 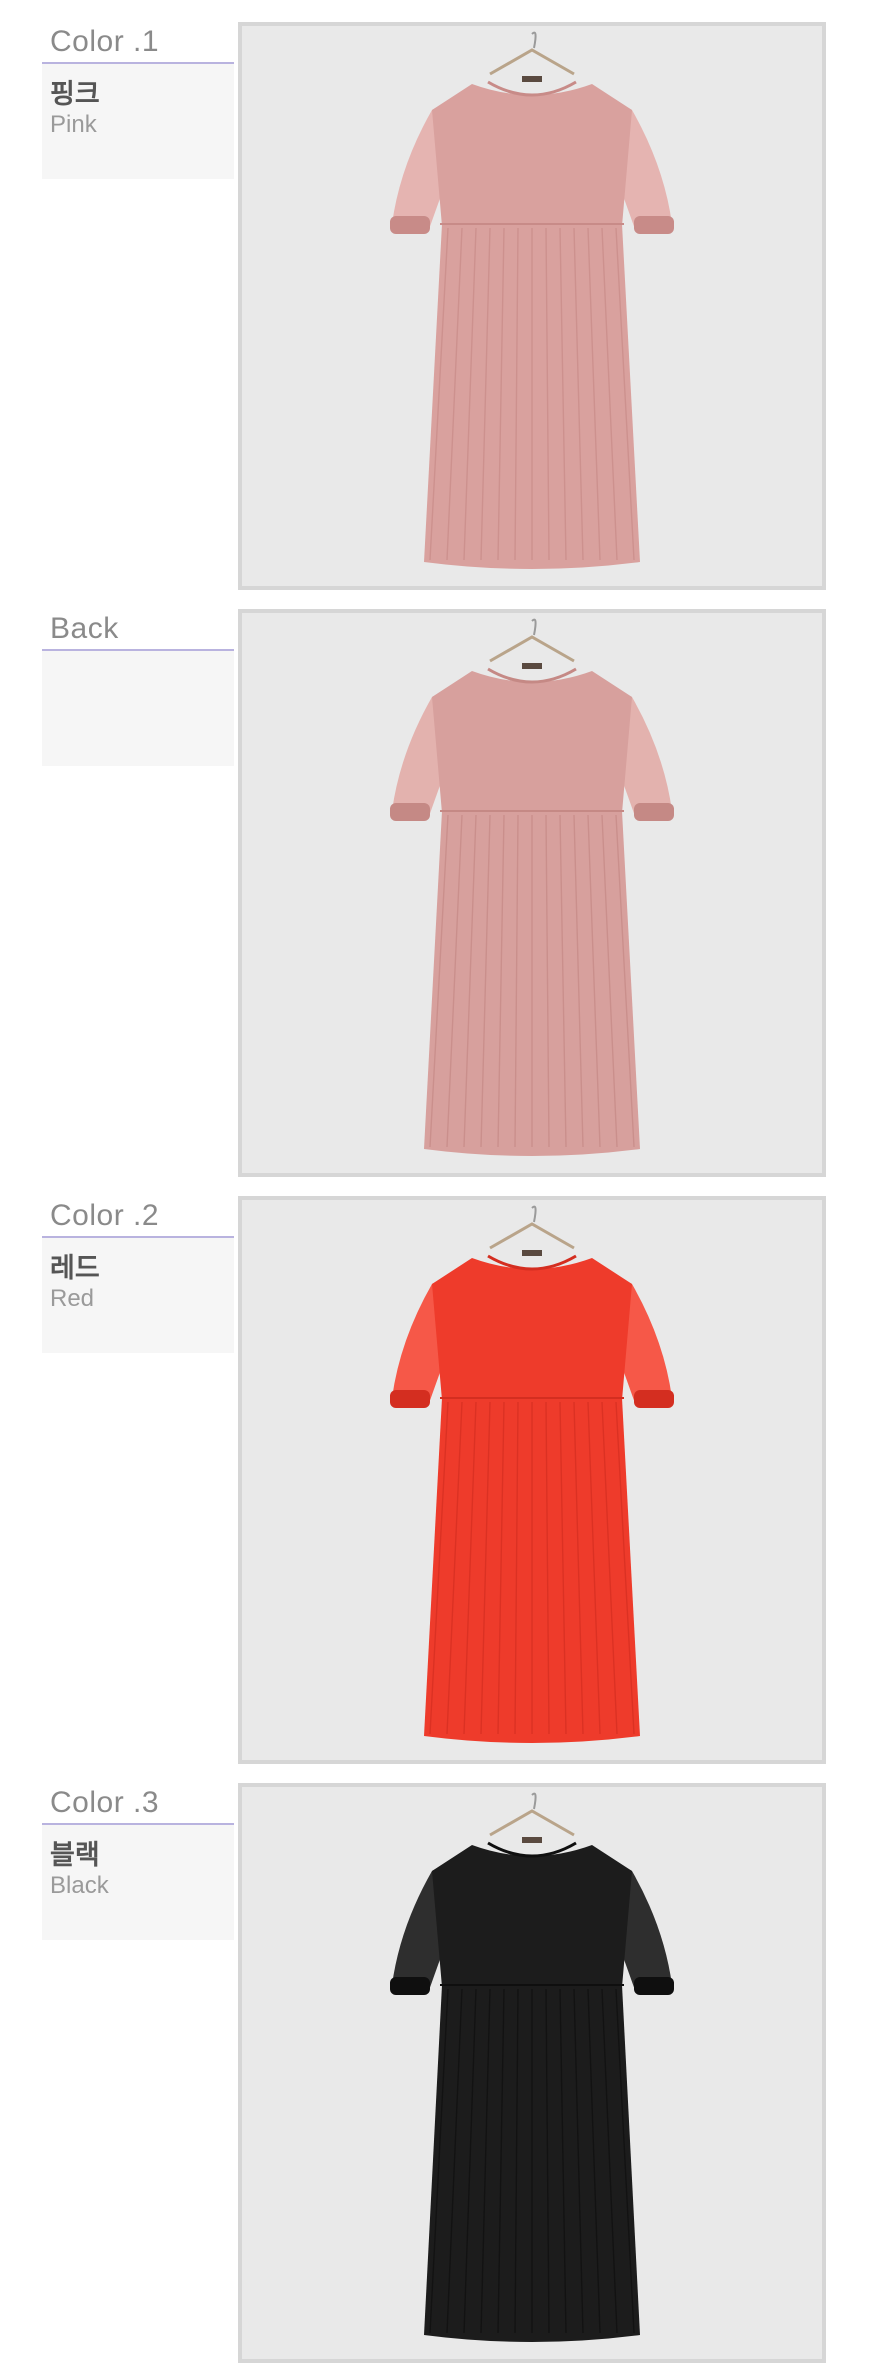 I want to click on section-title: Color .1, so click(x=138, y=43).